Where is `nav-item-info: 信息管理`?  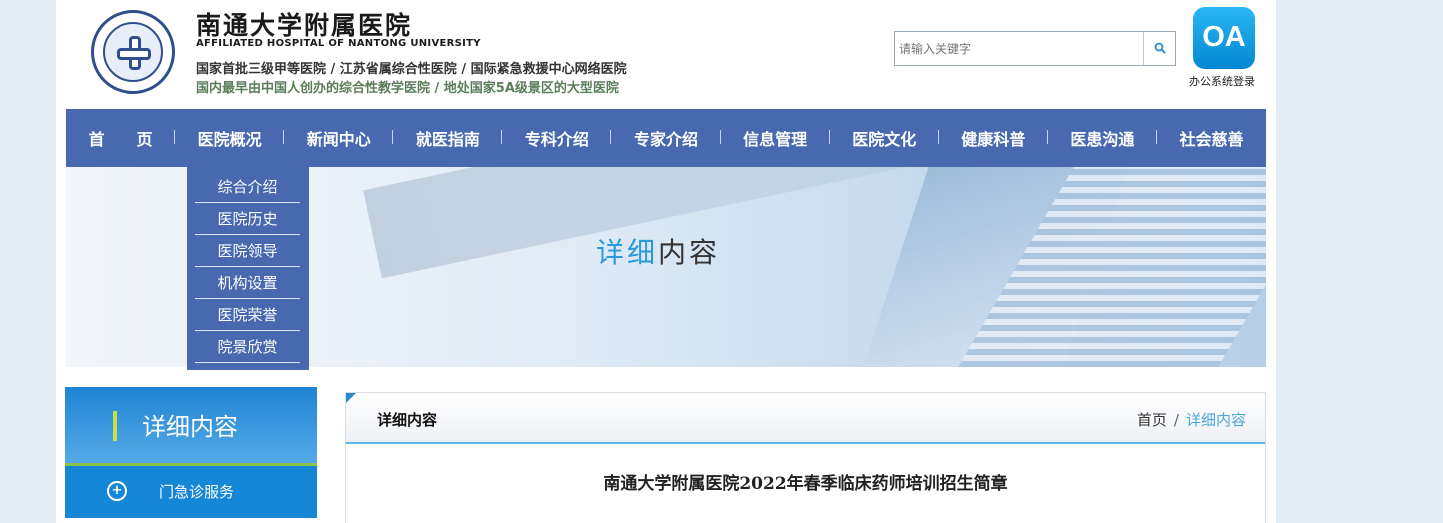 nav-item-info: 信息管理 is located at coordinates (775, 138).